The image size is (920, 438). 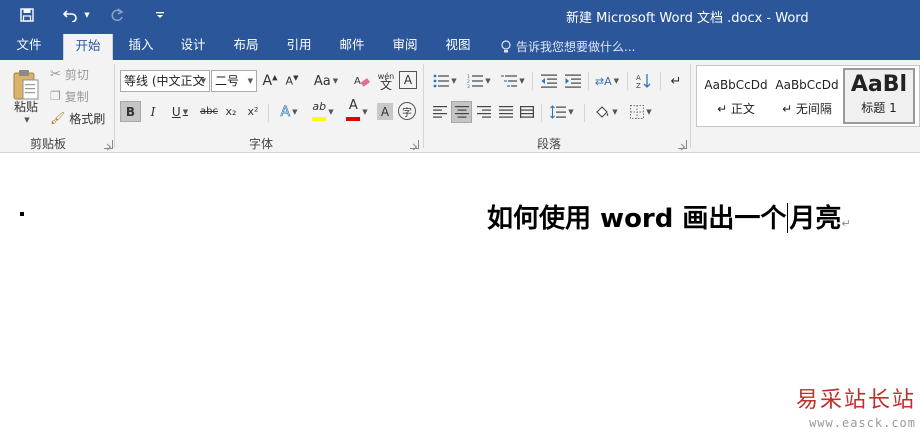 What do you see at coordinates (180, 111) in the screenshot?
I see `underline-button: U ▼` at bounding box center [180, 111].